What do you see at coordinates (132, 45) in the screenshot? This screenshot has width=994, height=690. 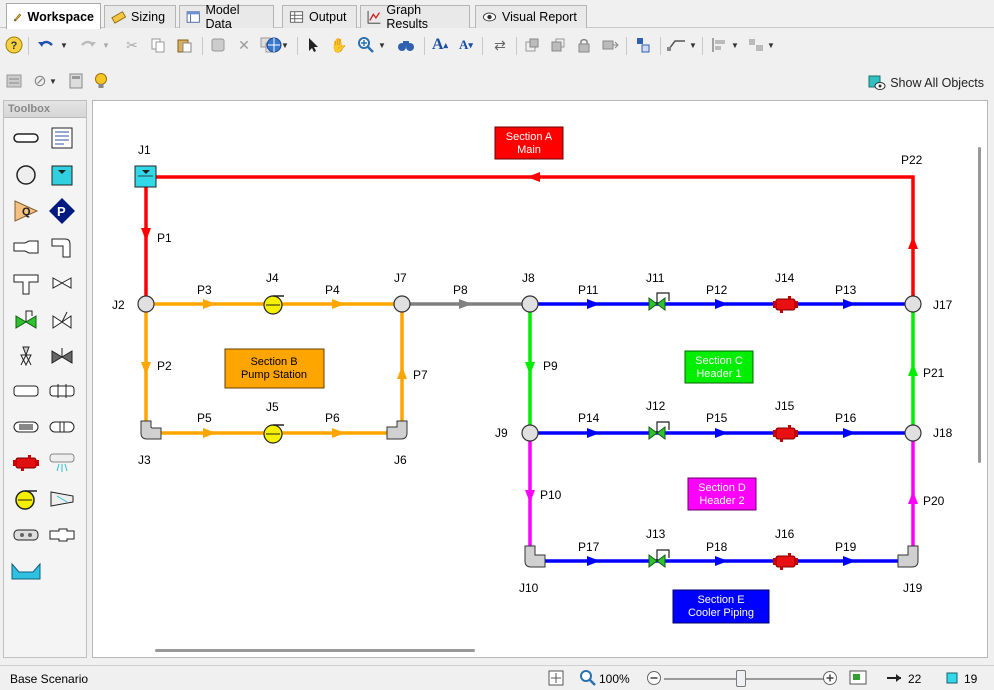 I see `cut-icon: ✂` at bounding box center [132, 45].